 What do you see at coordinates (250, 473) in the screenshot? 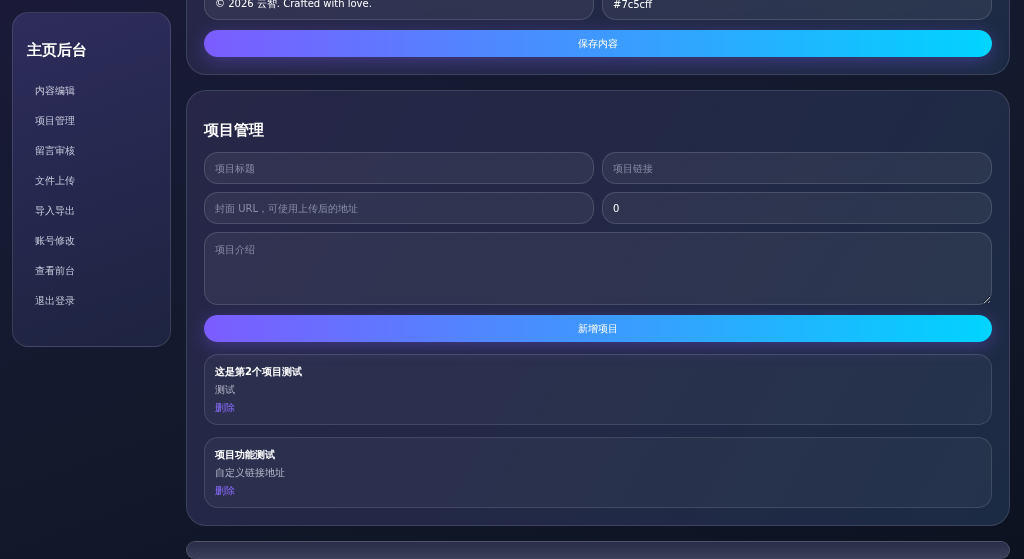
I see `project-description: 自定义链接地址` at bounding box center [250, 473].